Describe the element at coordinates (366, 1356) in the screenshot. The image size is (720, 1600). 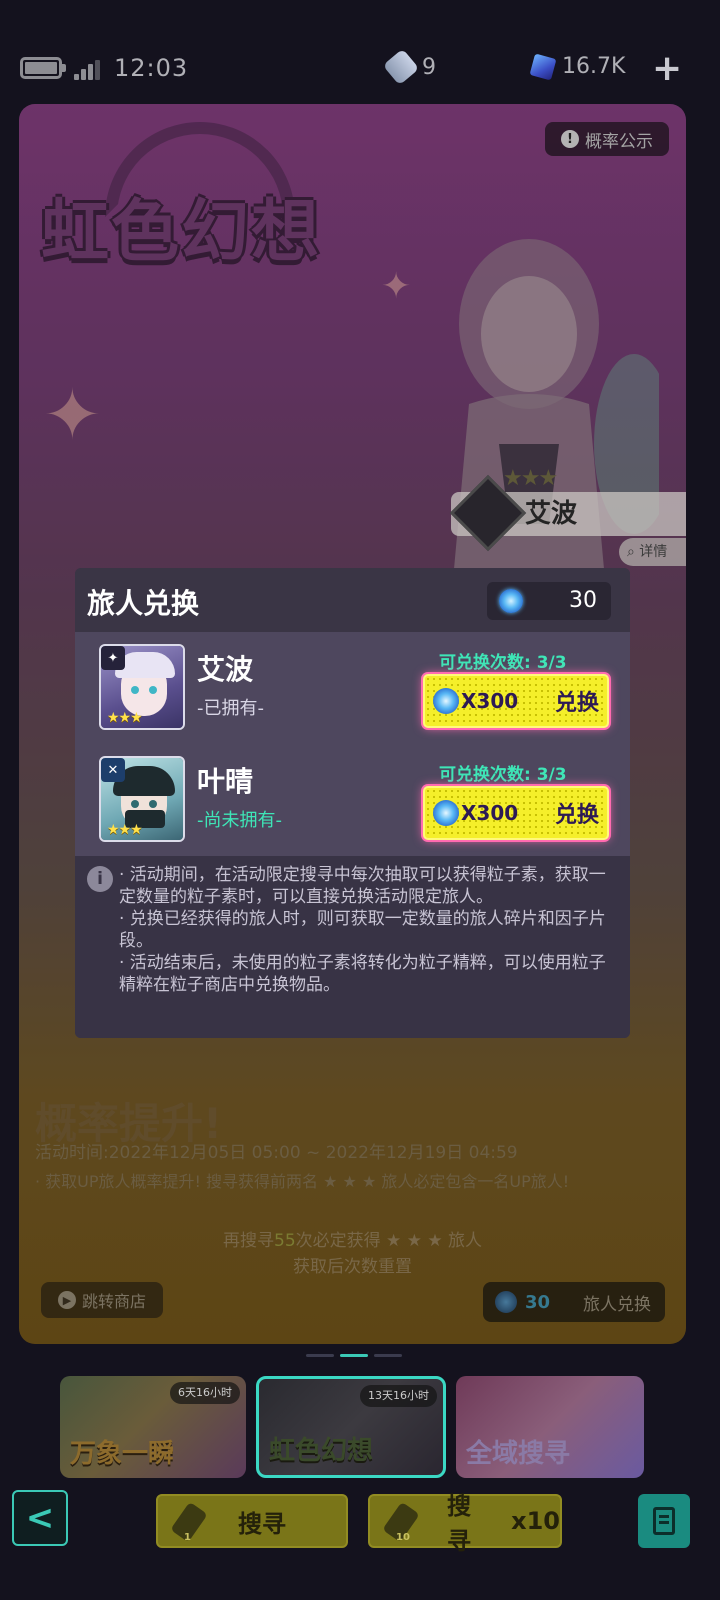
I see `carousel-pager` at that location.